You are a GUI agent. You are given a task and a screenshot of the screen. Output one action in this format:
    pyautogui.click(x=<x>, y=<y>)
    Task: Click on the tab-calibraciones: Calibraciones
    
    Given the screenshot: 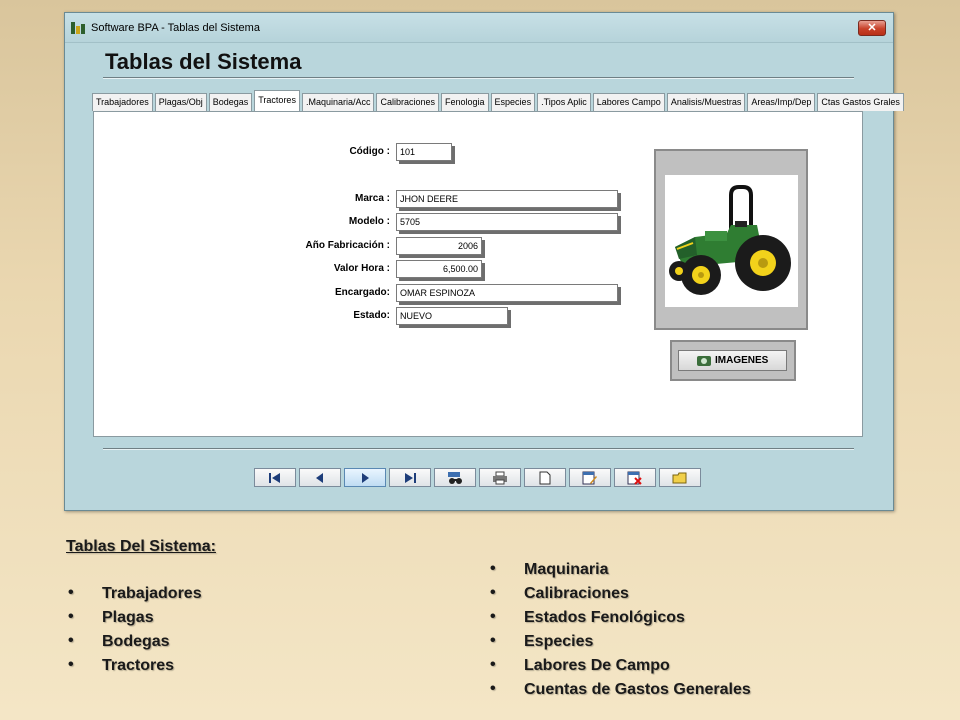 What is the action you would take?
    pyautogui.click(x=408, y=102)
    